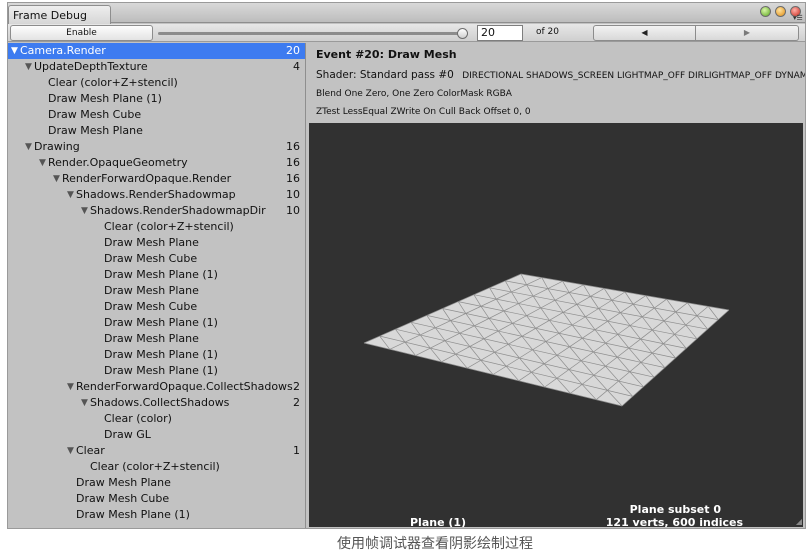  What do you see at coordinates (156, 435) in the screenshot?
I see `tree-row: Draw GL` at bounding box center [156, 435].